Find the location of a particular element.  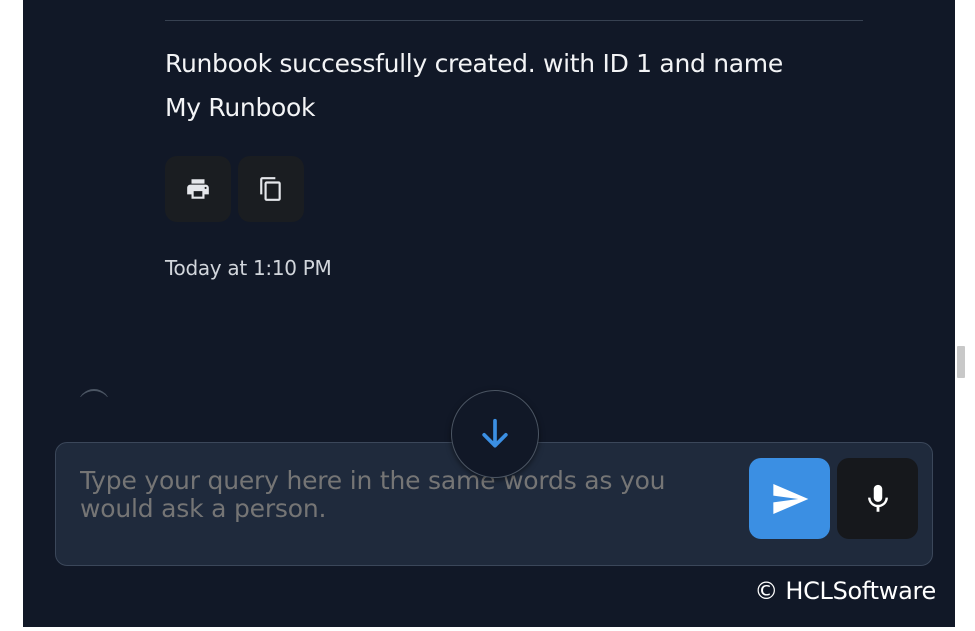

microphone-icon is located at coordinates (877, 498).